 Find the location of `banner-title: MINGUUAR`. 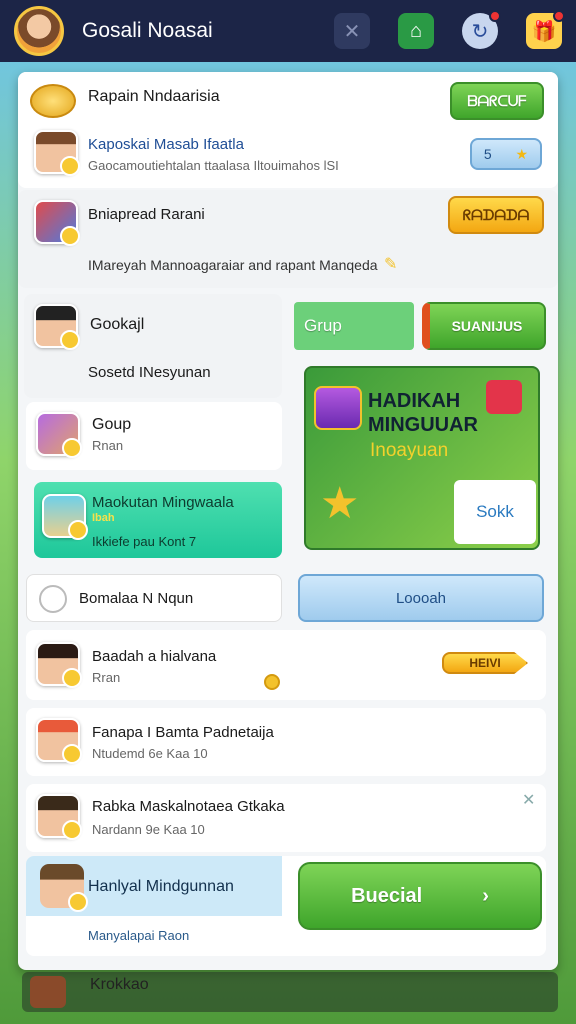

banner-title: MINGUUAR is located at coordinates (423, 425).